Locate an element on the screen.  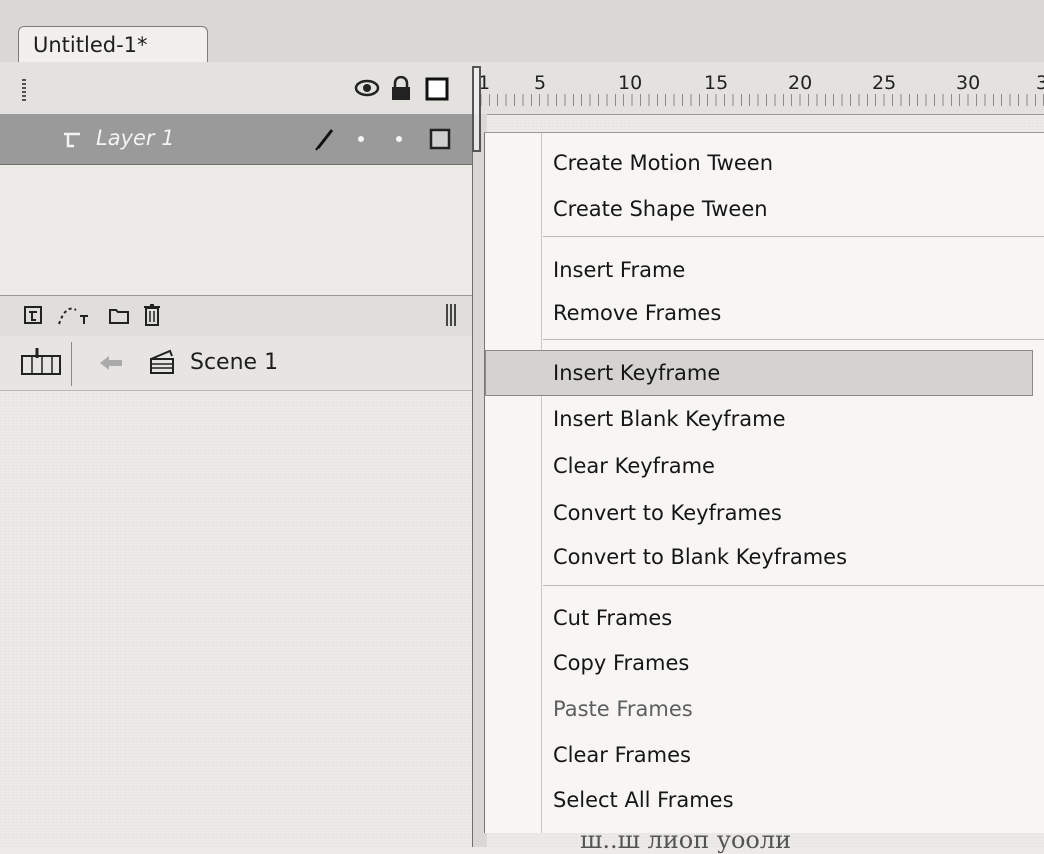
scan-footer-text: ш..ш лиоп уооли is located at coordinates (686, 840).